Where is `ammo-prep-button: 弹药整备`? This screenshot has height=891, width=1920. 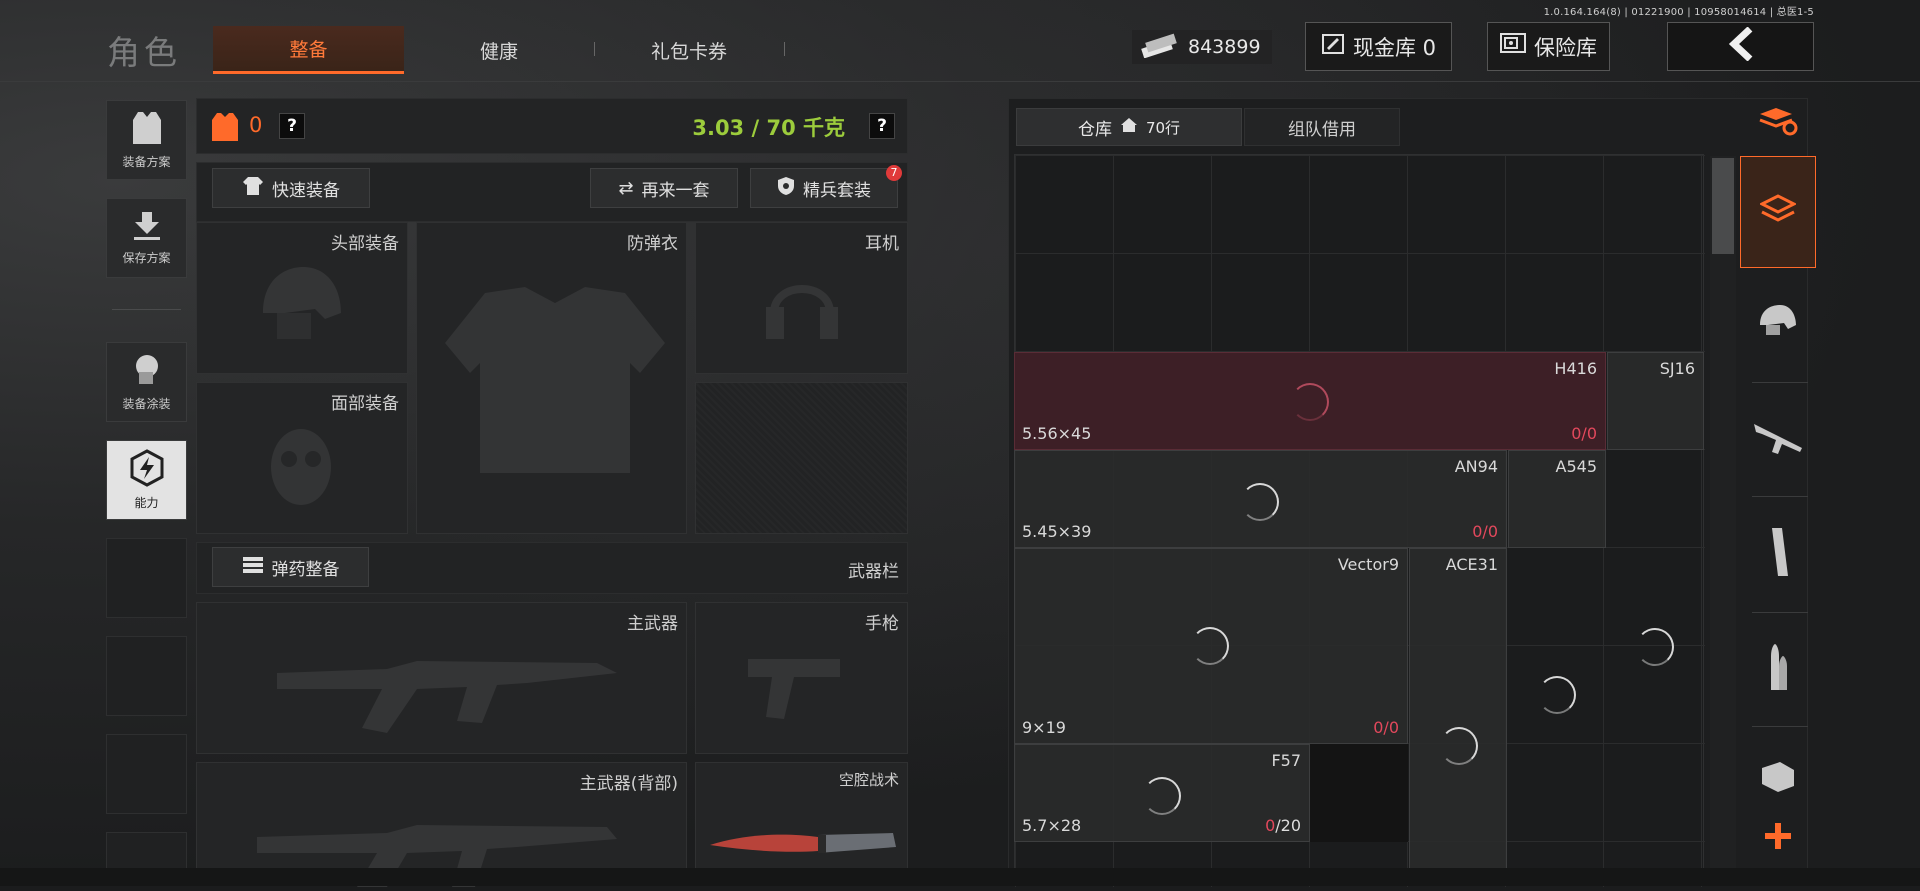
ammo-prep-button: 弹药整备 is located at coordinates (290, 567).